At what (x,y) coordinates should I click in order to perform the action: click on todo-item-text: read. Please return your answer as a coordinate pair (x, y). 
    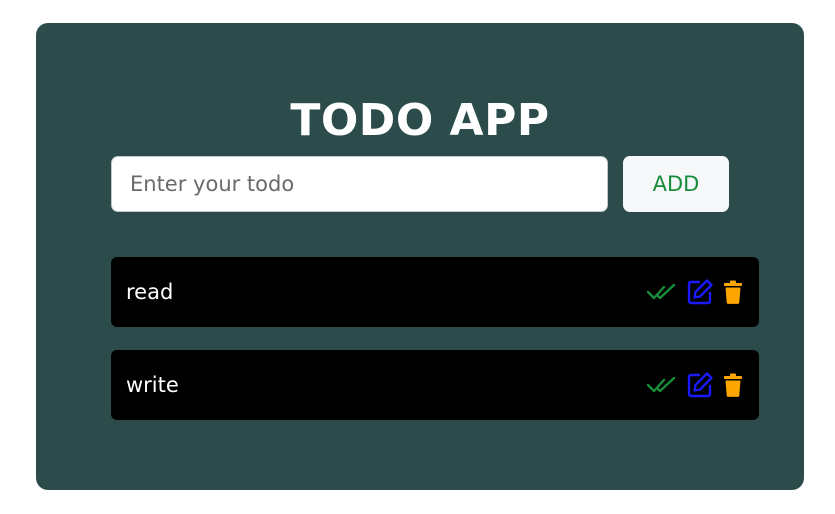
    Looking at the image, I should click on (150, 292).